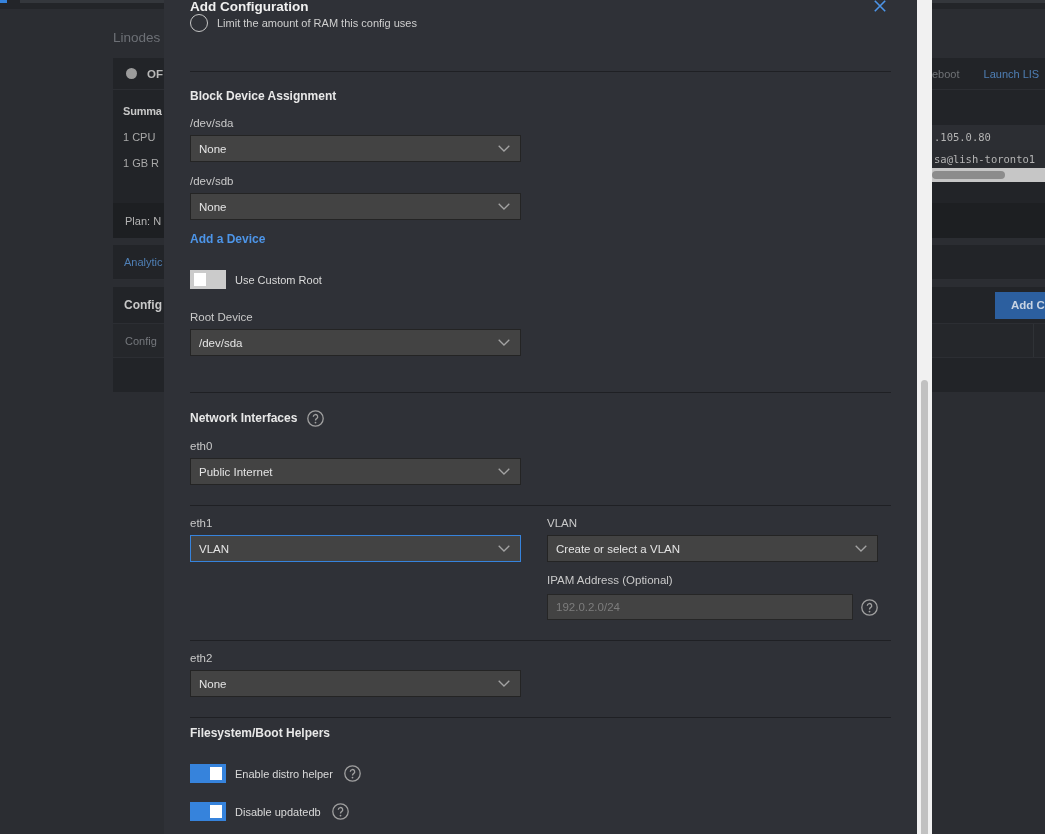 The image size is (1045, 834). I want to click on select-field: Public Internet, so click(355, 471).